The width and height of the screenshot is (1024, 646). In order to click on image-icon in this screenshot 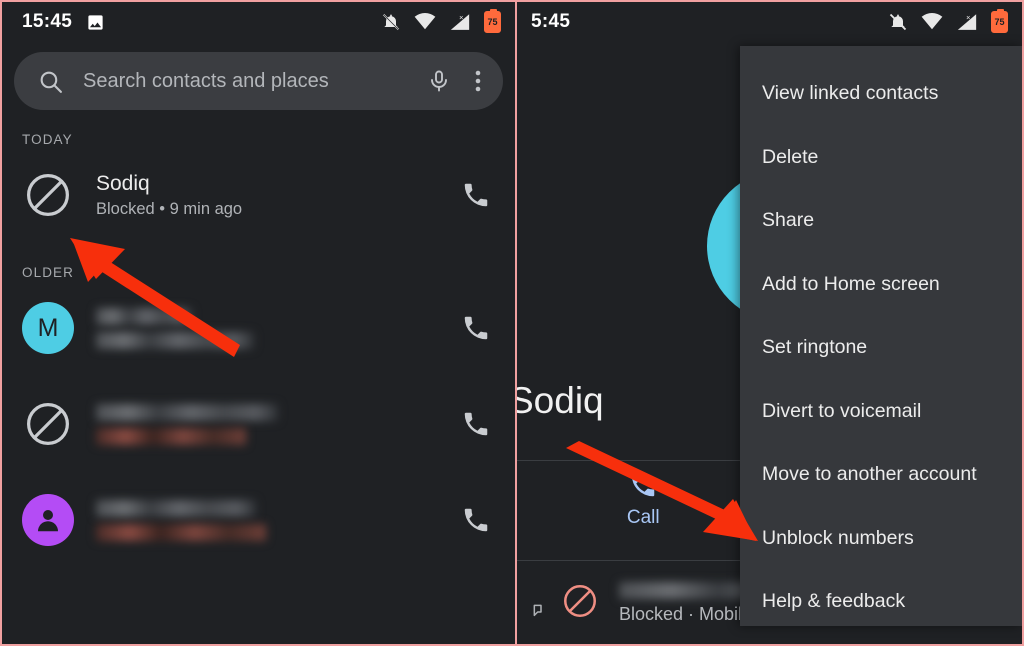, I will do `click(95, 22)`.